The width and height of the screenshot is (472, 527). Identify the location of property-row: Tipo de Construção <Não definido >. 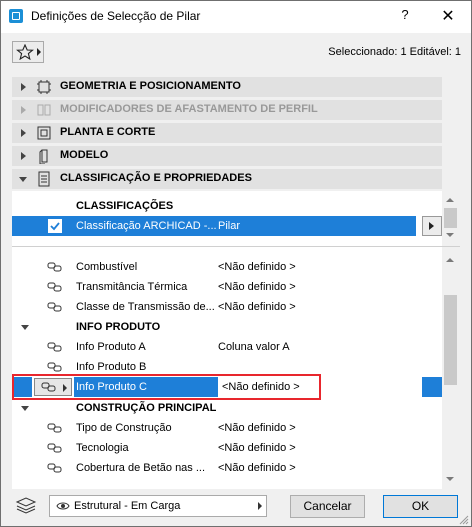
(227, 428).